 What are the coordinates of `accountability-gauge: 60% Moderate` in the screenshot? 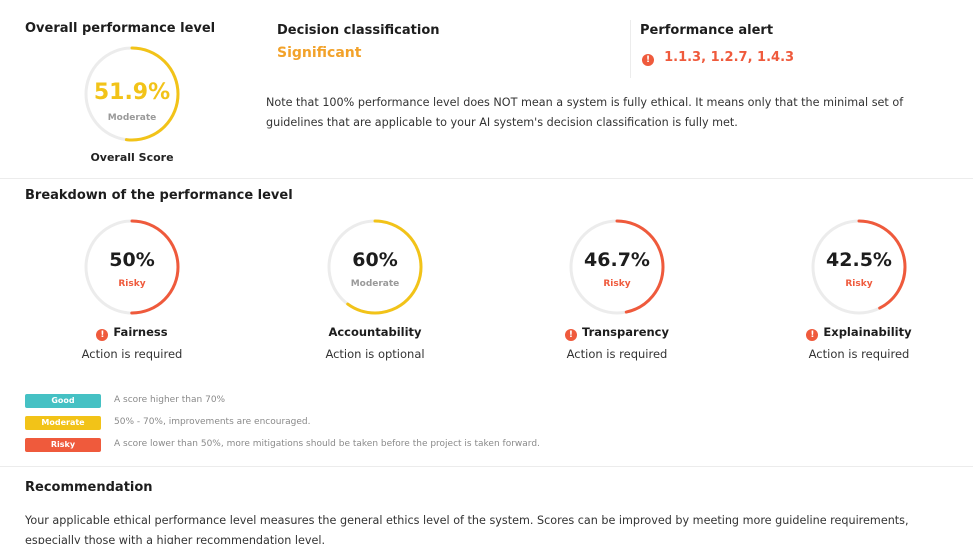 It's located at (375, 267).